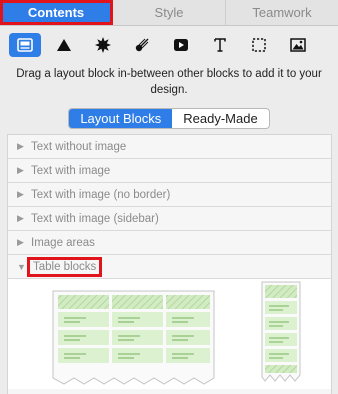  I want to click on tab-teamwork: Teamwork, so click(282, 12).